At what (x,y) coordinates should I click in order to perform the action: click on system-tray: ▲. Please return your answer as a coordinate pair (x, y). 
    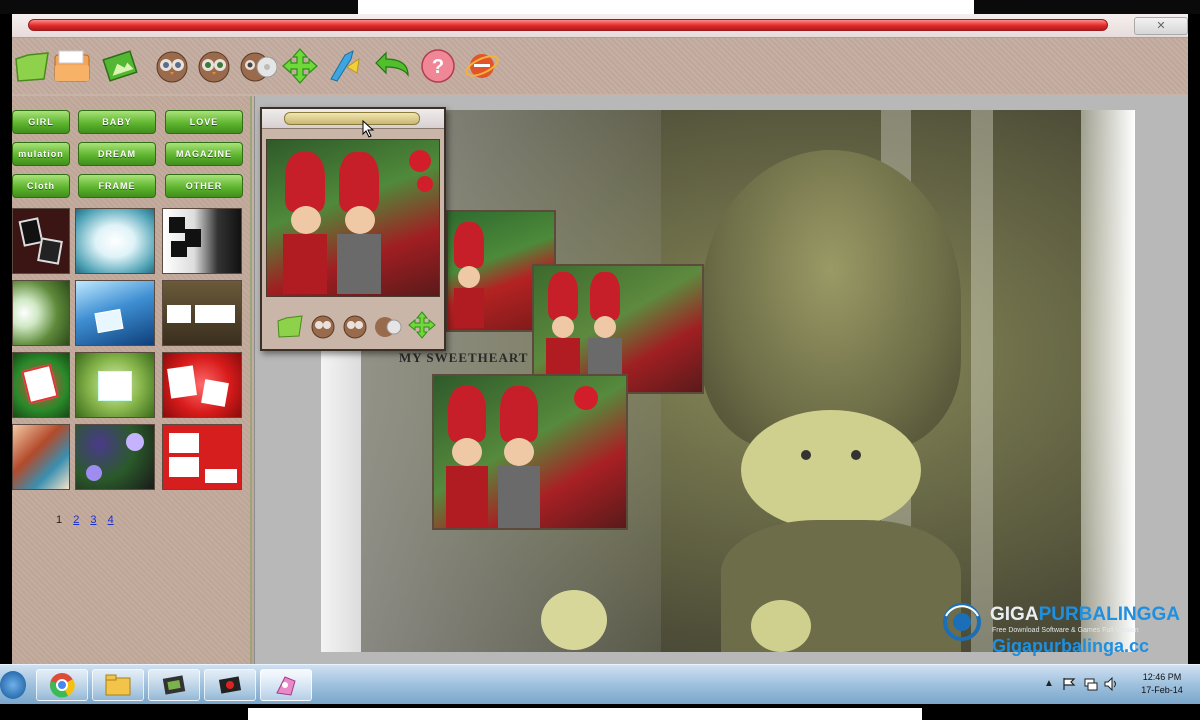
    Looking at the image, I should click on (1090, 685).